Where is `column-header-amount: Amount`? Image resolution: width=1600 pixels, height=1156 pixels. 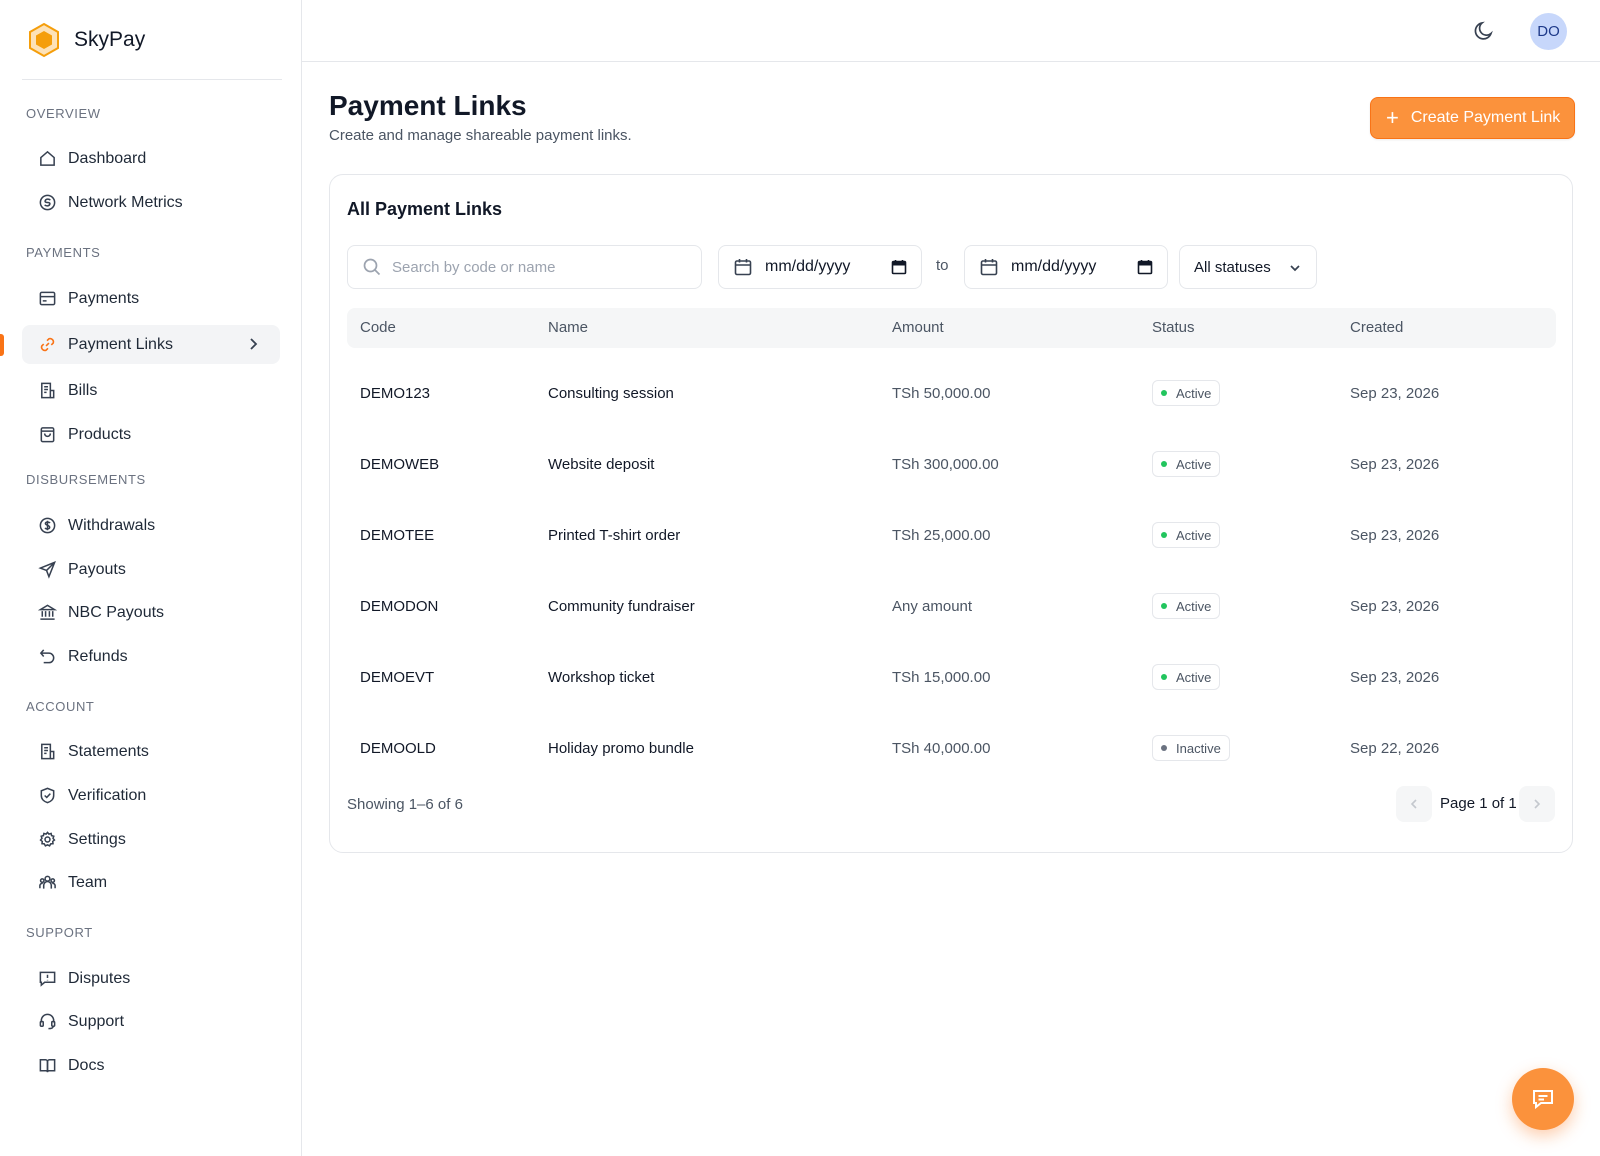 column-header-amount: Amount is located at coordinates (918, 327).